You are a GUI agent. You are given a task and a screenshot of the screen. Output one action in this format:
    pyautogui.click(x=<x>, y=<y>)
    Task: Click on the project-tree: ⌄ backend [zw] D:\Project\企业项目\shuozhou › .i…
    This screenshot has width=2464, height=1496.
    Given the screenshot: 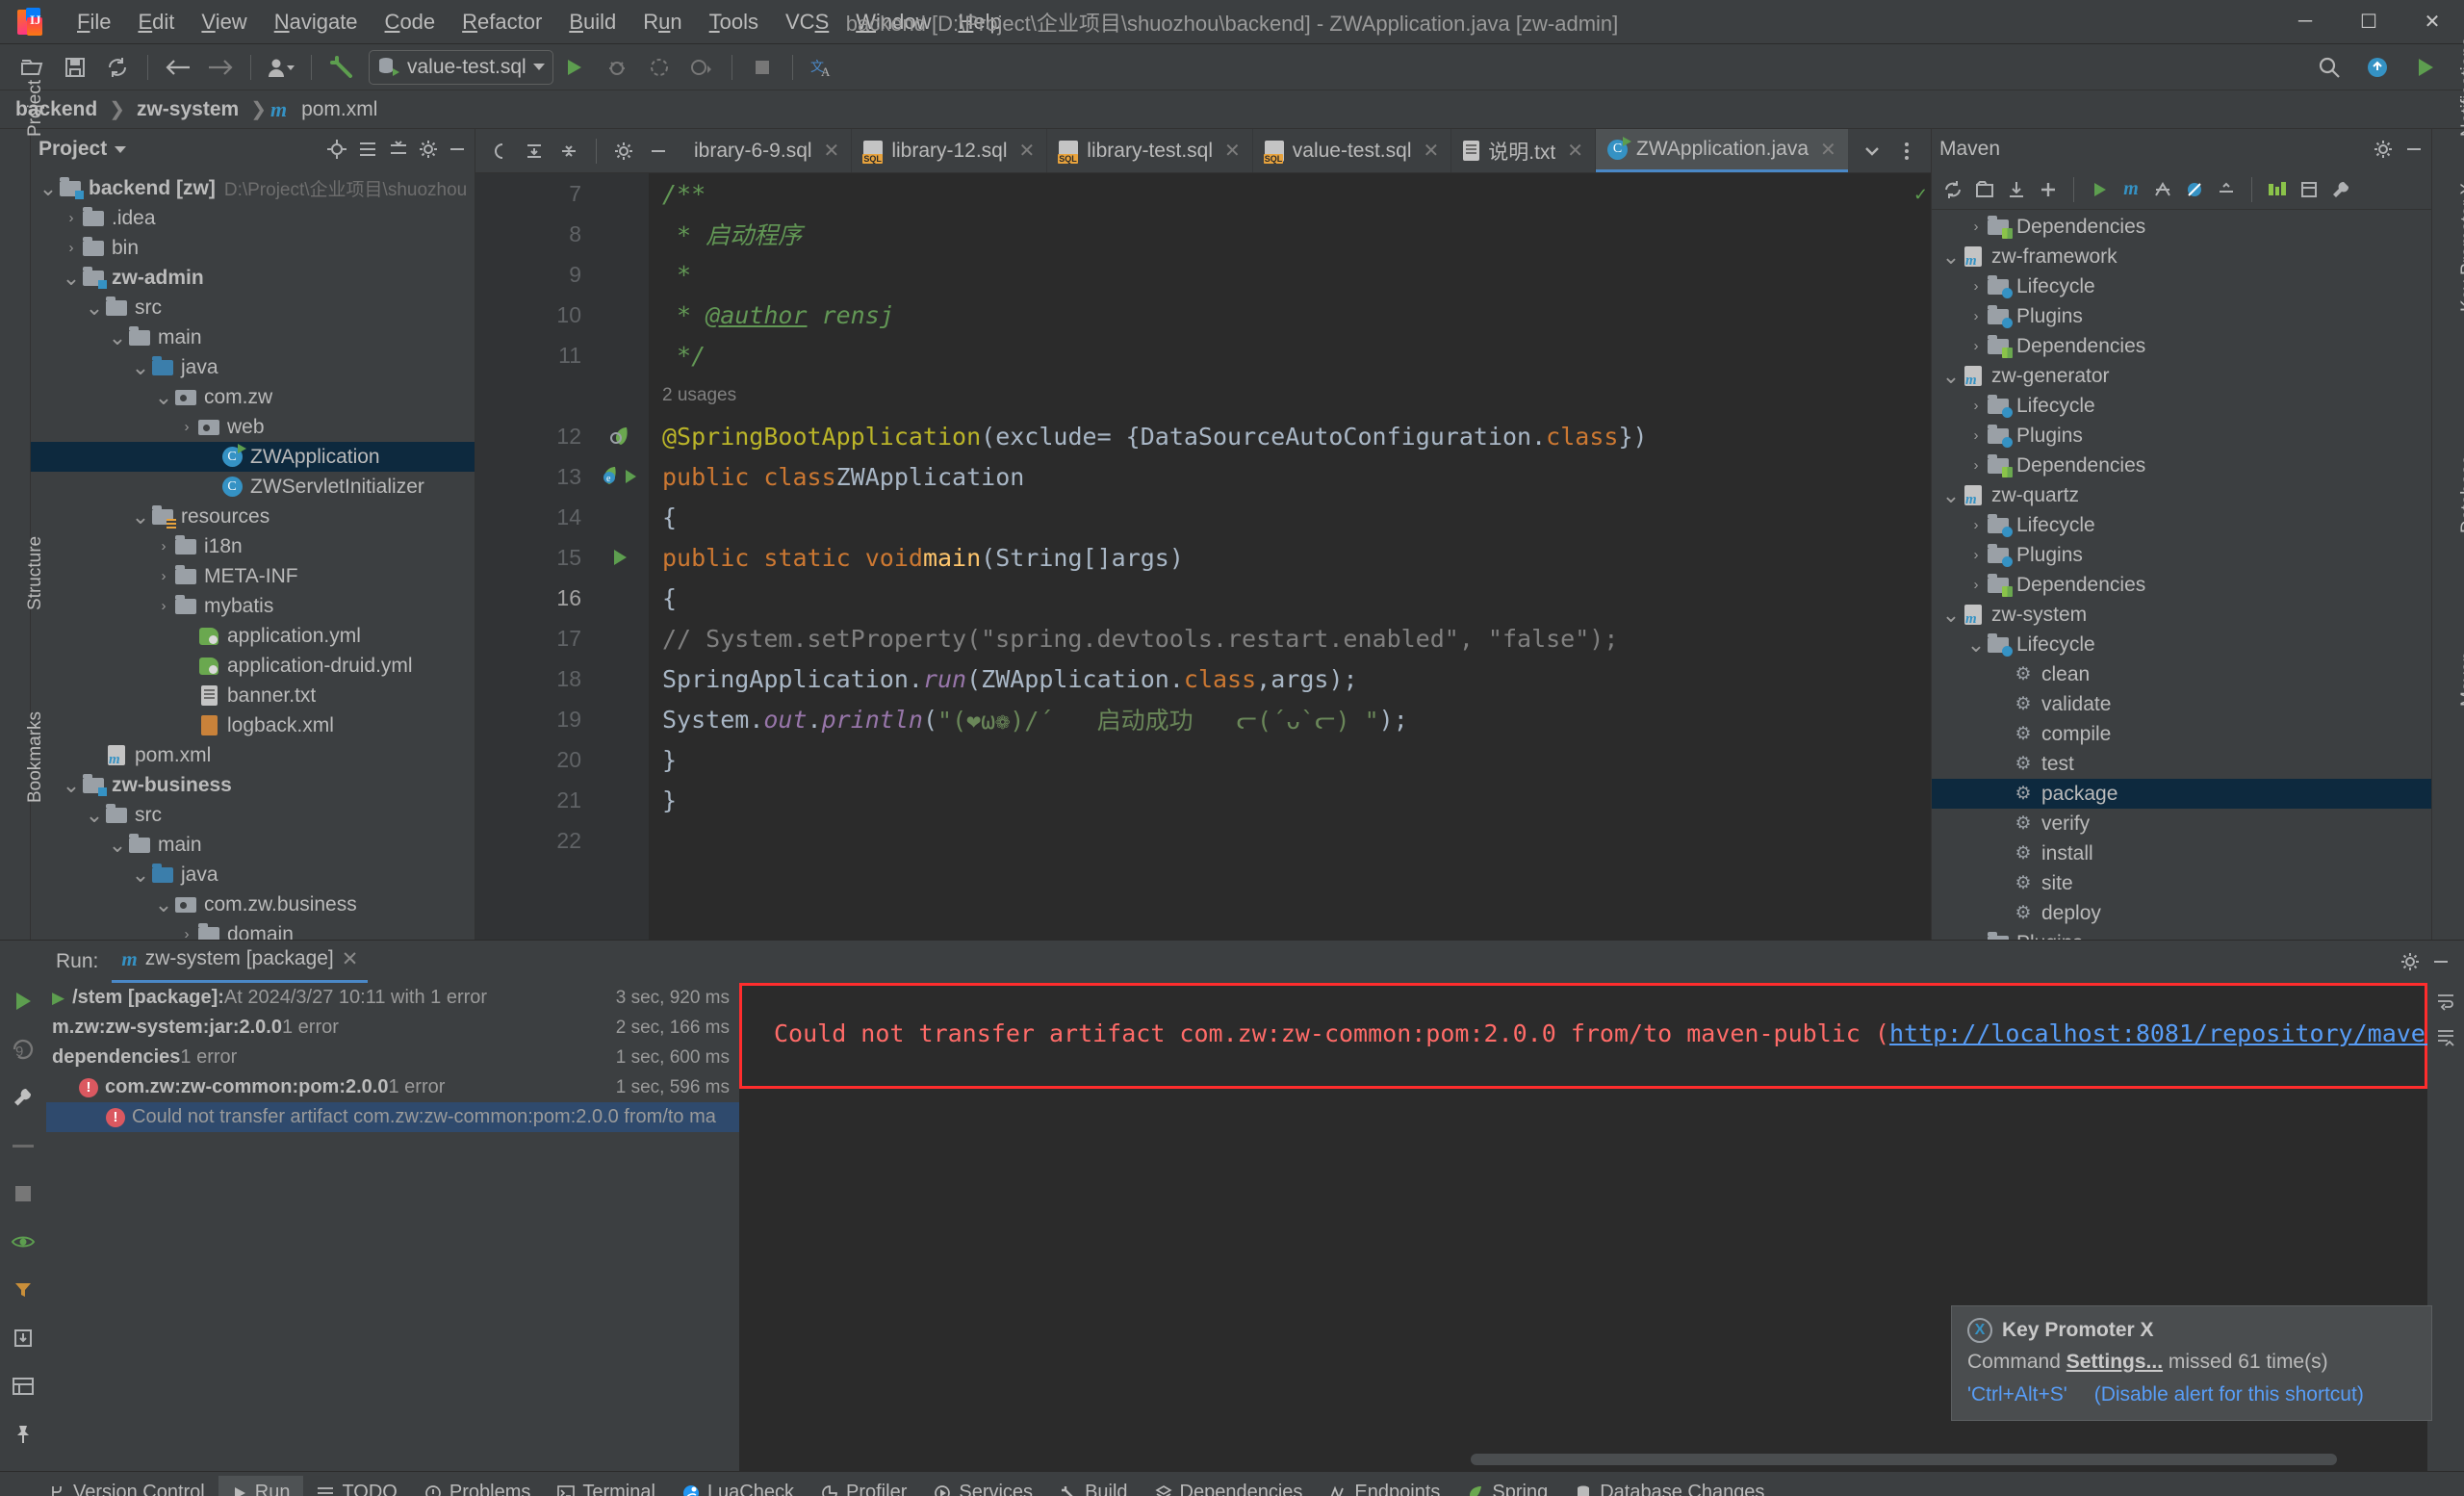 What is the action you would take?
    pyautogui.click(x=253, y=554)
    